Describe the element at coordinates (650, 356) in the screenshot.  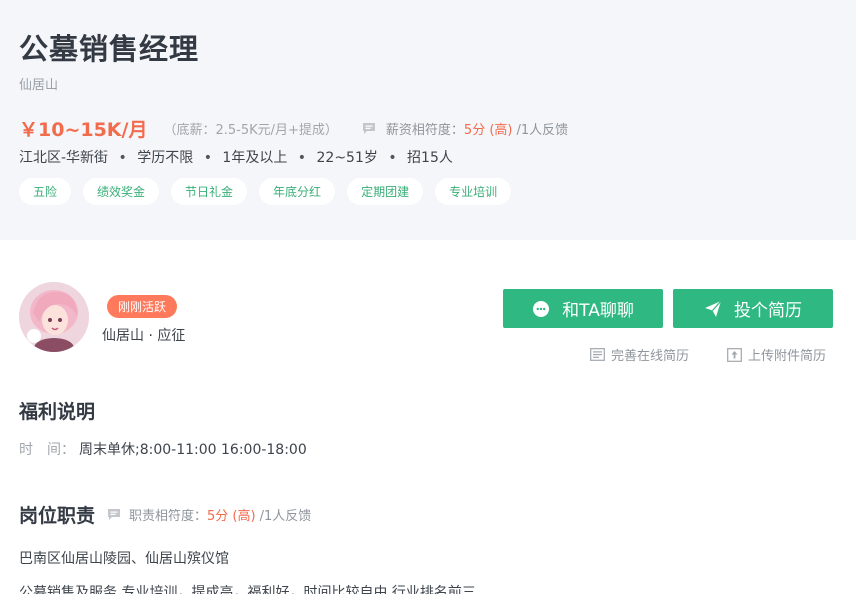
I see `online-resume-label: 完善在线简历` at that location.